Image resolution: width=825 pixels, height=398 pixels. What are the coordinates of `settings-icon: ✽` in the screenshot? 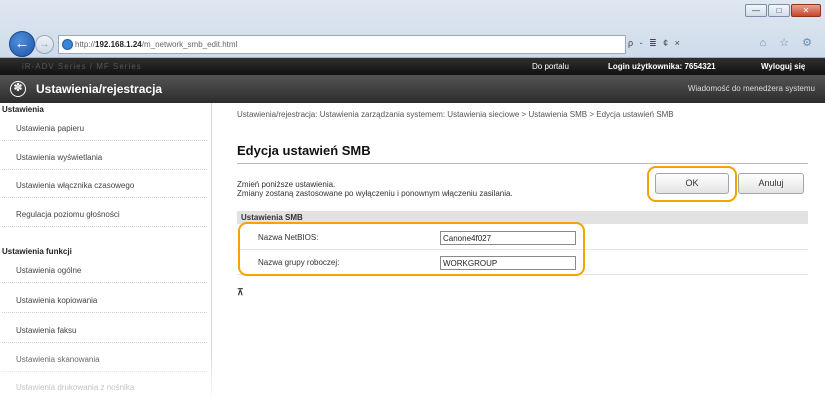 It's located at (18, 89).